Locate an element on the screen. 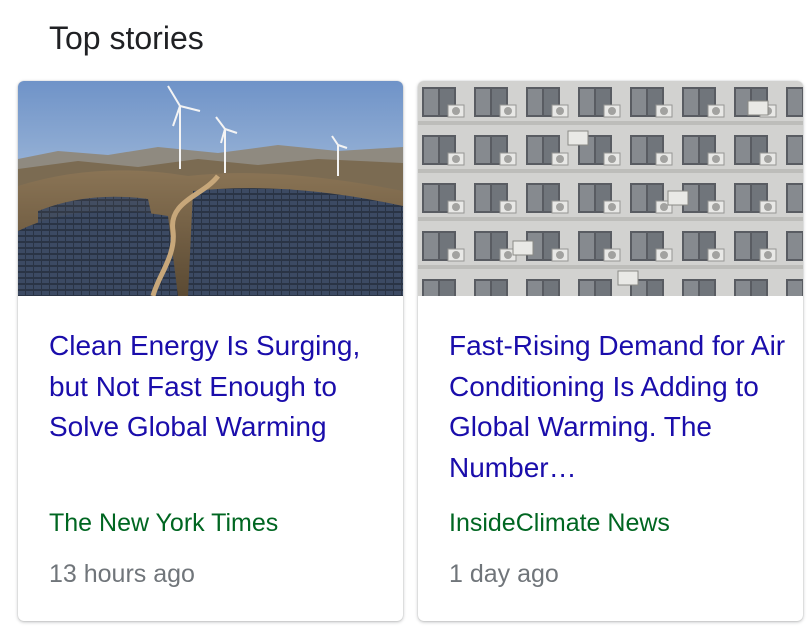 The width and height of the screenshot is (811, 638). story-source: The New York Times is located at coordinates (164, 523).